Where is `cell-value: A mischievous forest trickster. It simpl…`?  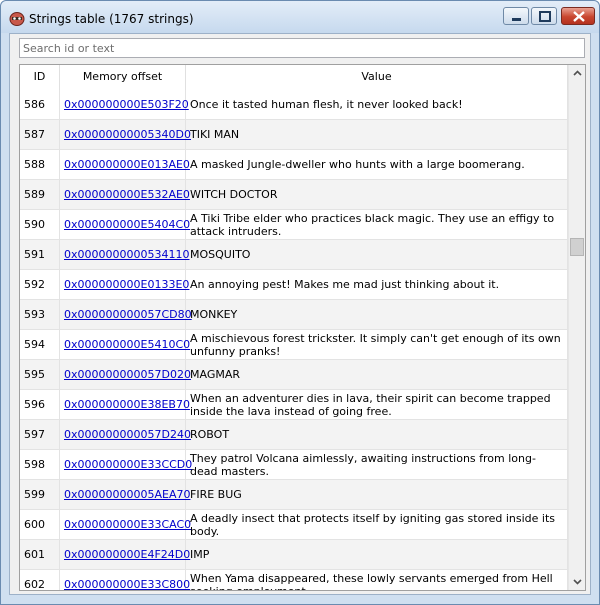 cell-value: A mischievous forest trickster. It simpl… is located at coordinates (377, 344).